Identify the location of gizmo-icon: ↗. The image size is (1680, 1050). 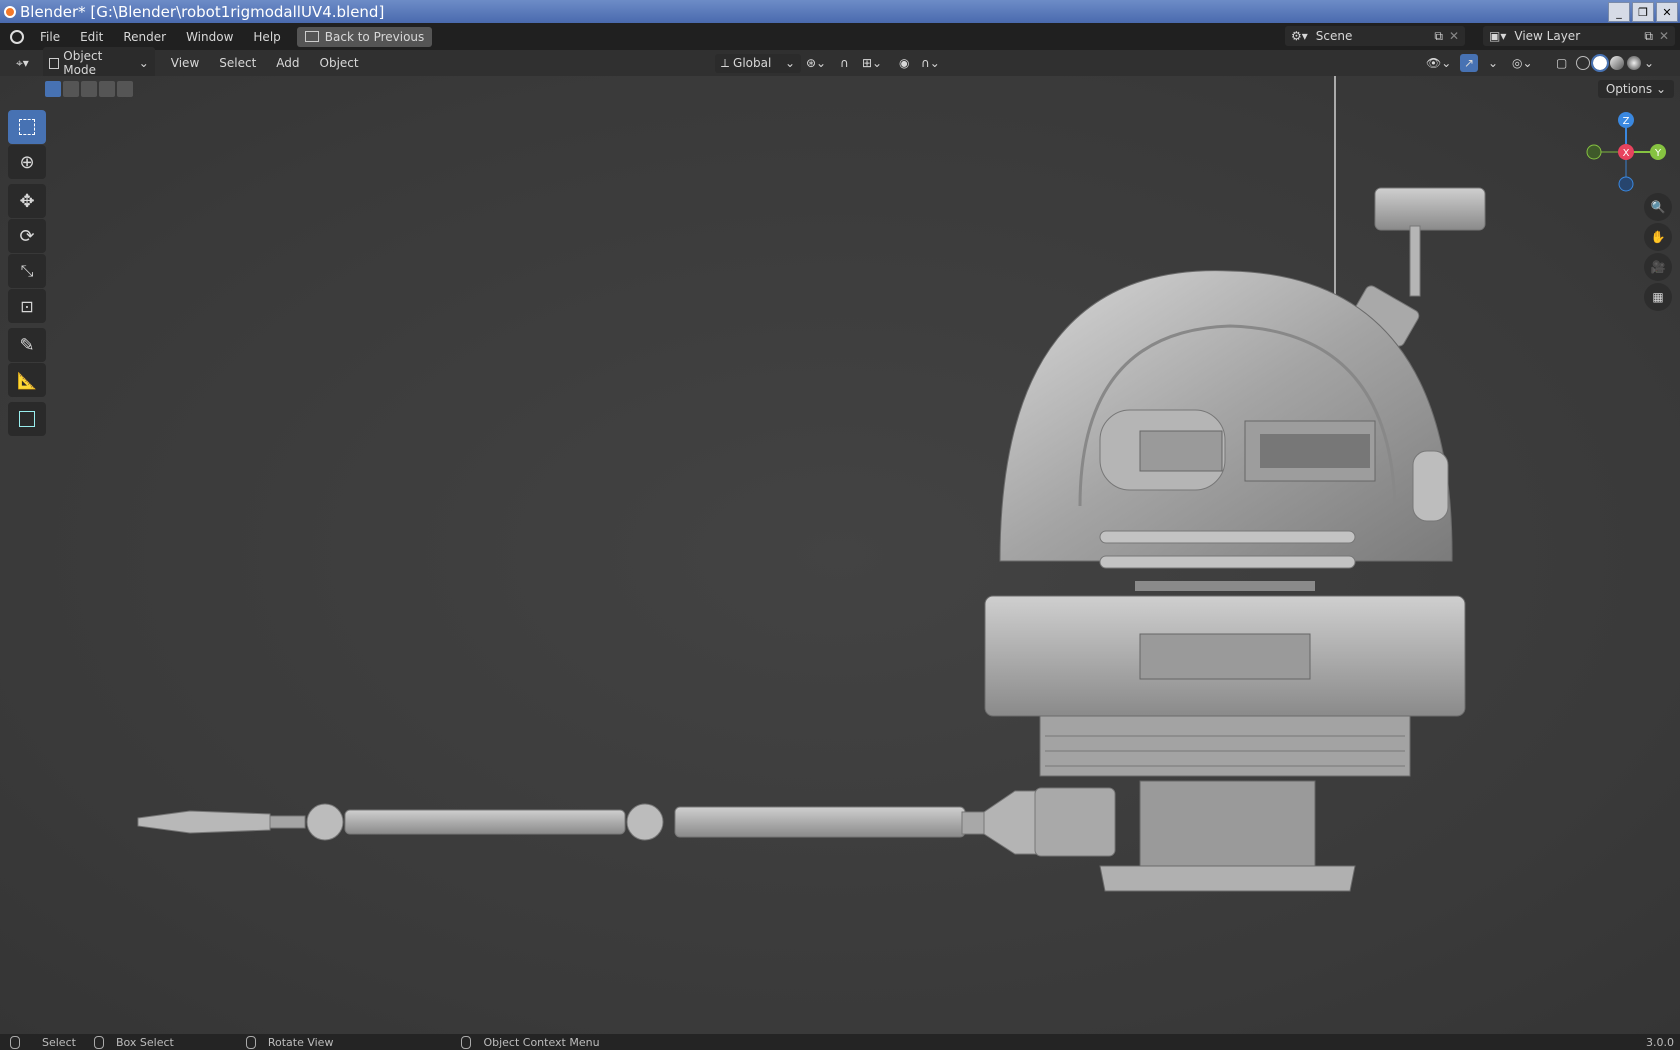
(1469, 63).